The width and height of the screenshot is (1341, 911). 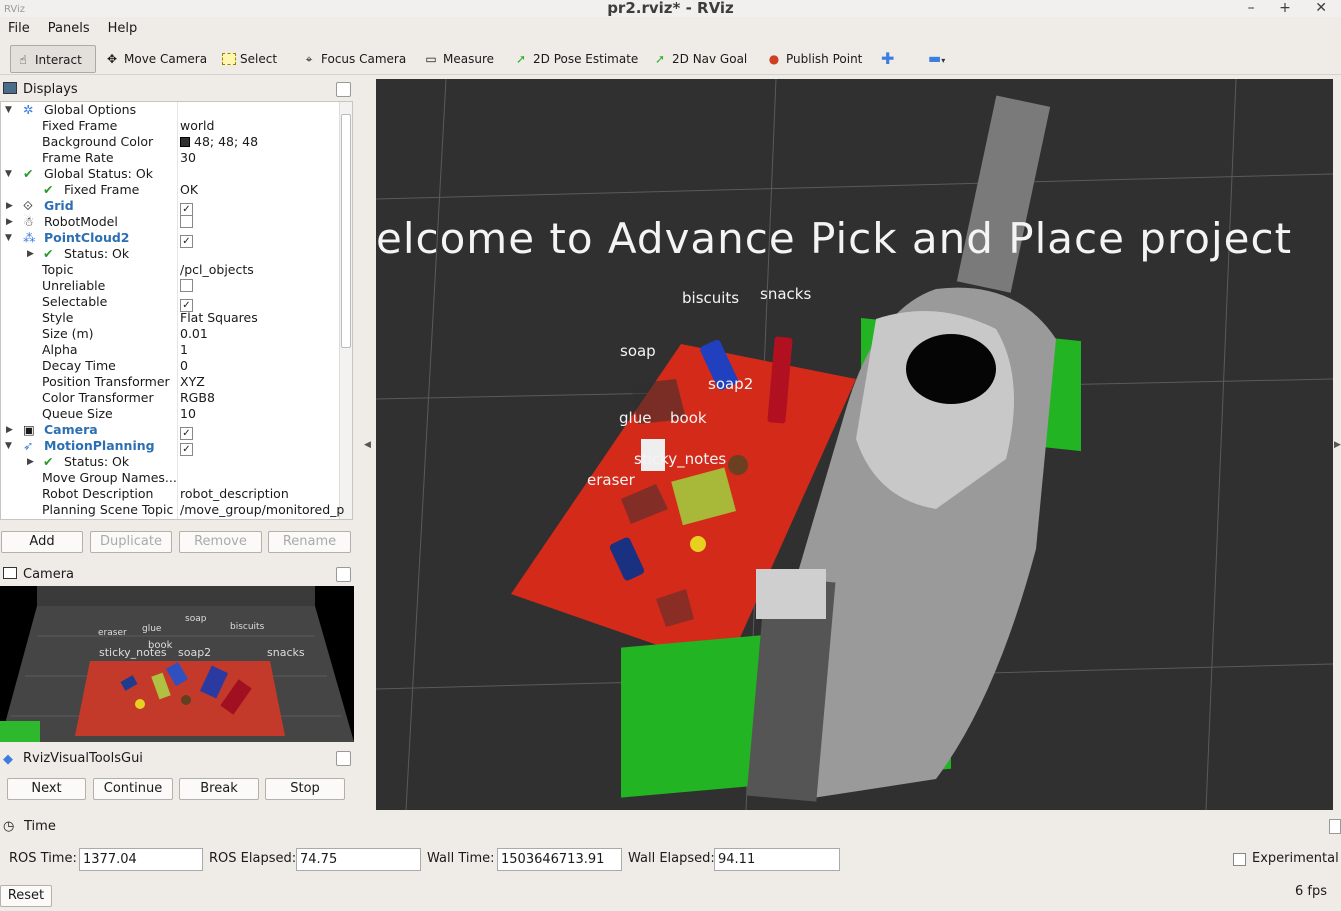 I want to click on next-button: Next, so click(x=46, y=789).